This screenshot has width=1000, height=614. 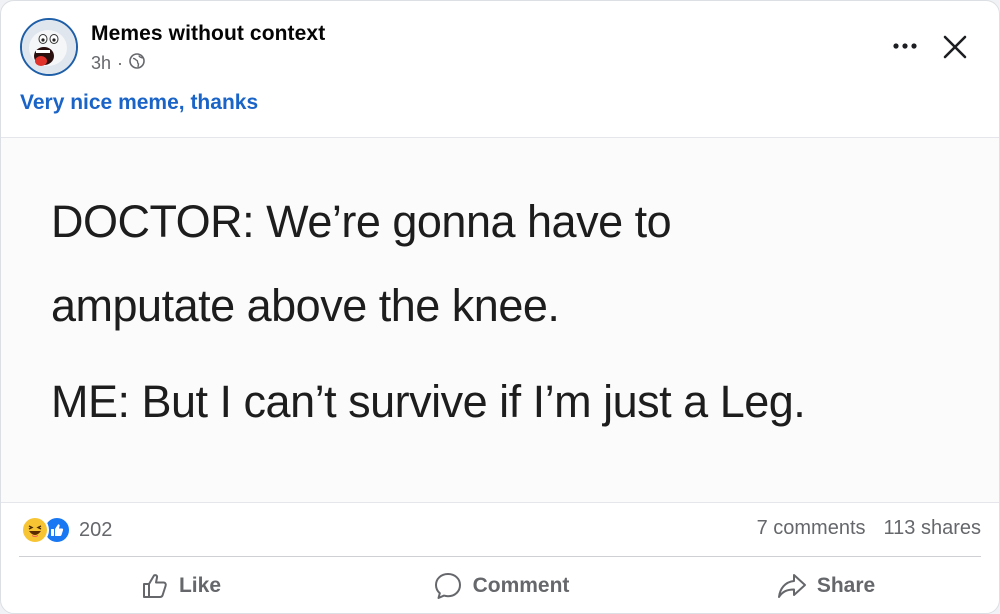 I want to click on post-time: 3h, so click(x=101, y=63).